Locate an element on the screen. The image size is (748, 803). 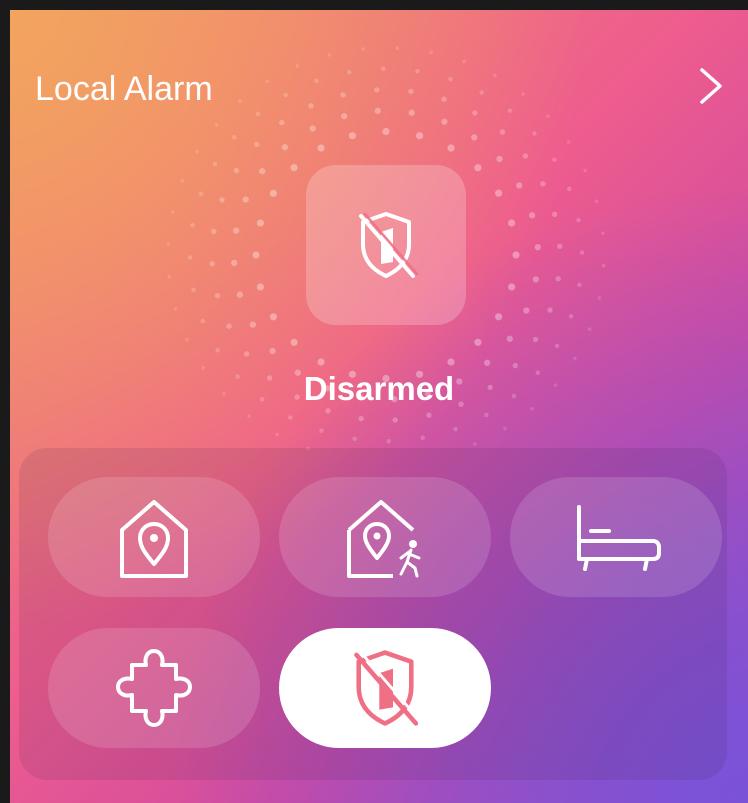
custom-mode-button is located at coordinates (154, 688).